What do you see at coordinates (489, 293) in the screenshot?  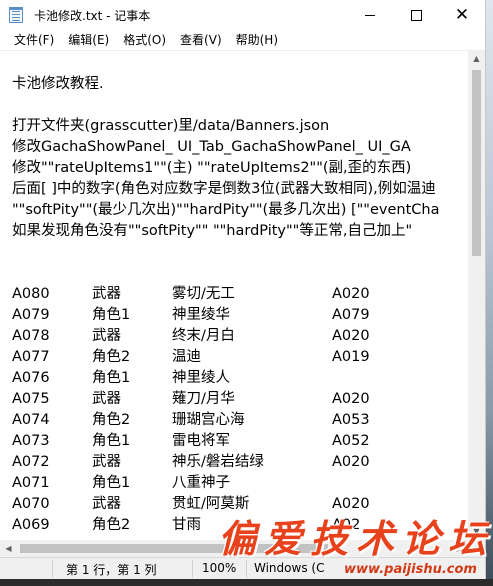 I see `desktop-background` at bounding box center [489, 293].